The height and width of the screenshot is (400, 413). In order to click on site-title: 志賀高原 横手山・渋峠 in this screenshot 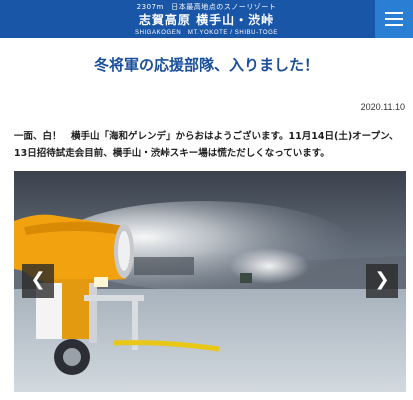, I will do `click(206, 20)`.